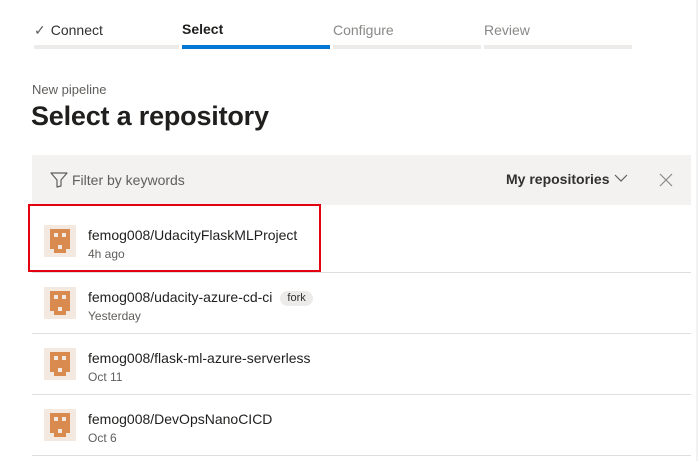 Image resolution: width=698 pixels, height=461 pixels. I want to click on step-configure-label: Configure, so click(363, 30).